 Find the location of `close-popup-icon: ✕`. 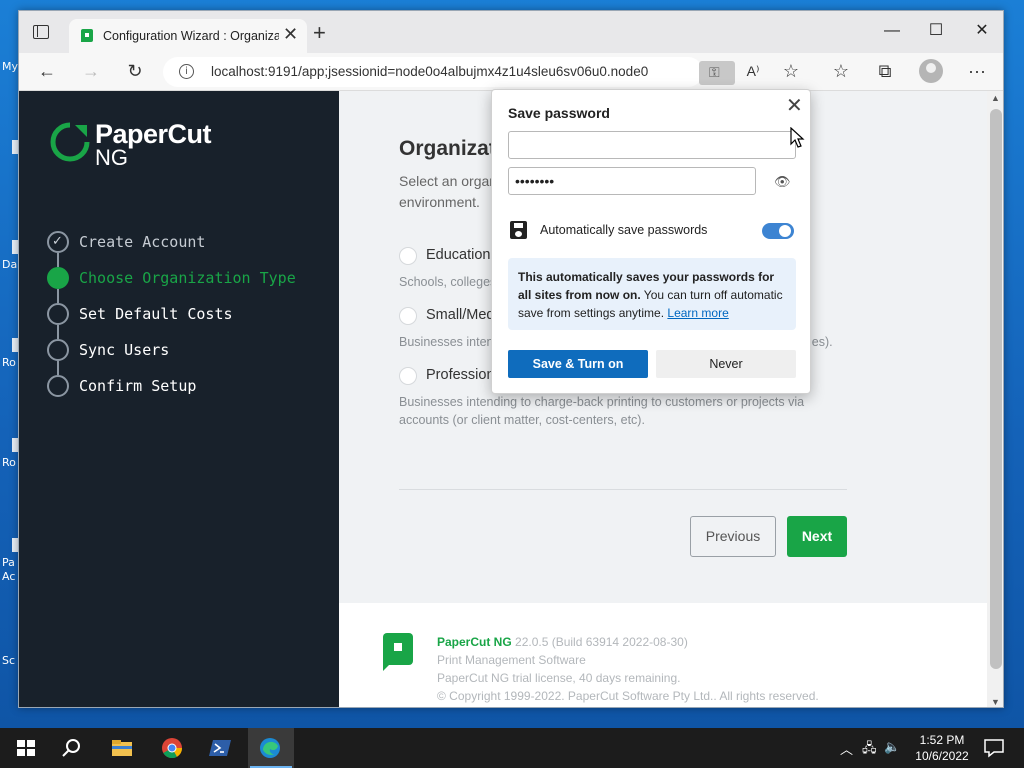

close-popup-icon: ✕ is located at coordinates (794, 106).